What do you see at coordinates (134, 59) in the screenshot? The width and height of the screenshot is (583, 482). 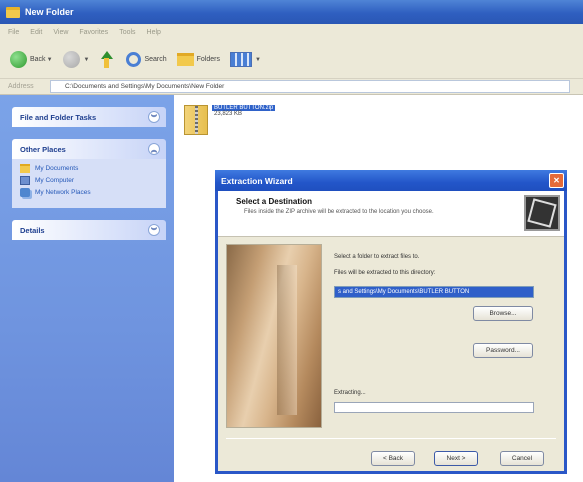 I see `search-icon` at bounding box center [134, 59].